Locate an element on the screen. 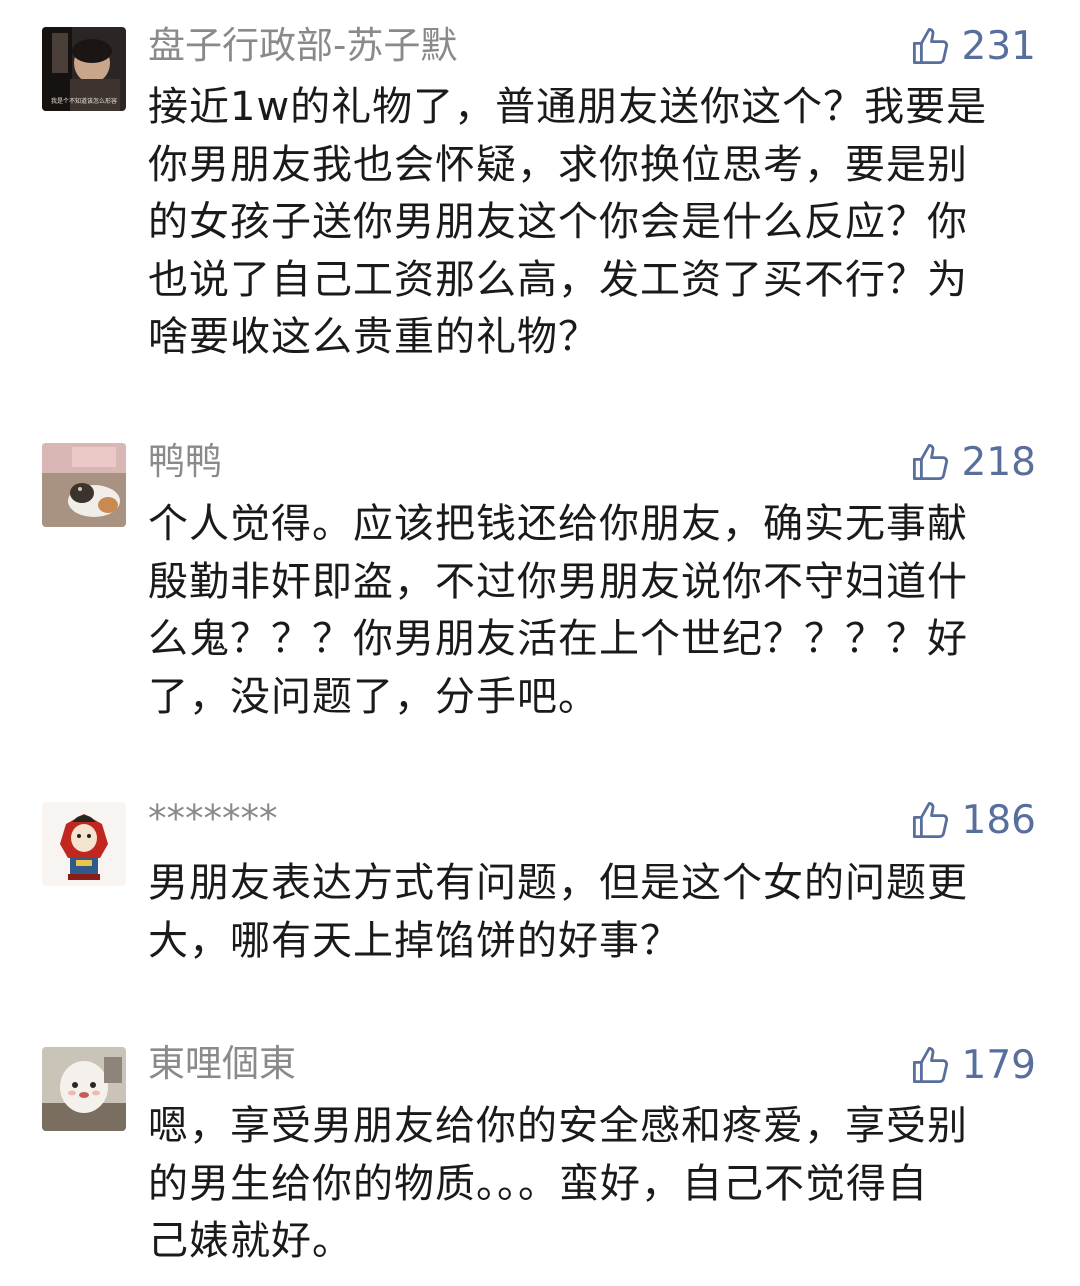 This screenshot has width=1080, height=1286. comment-line: 己婊就好。 is located at coordinates (250, 1241).